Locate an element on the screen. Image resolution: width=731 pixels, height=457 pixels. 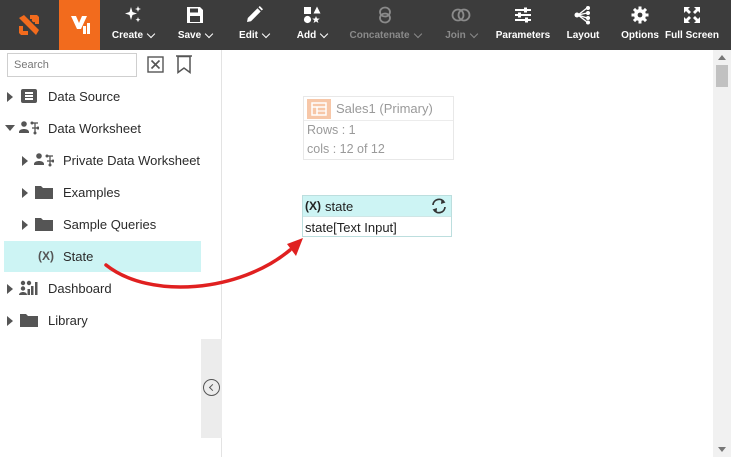
chevron-left-icon is located at coordinates (212, 387).